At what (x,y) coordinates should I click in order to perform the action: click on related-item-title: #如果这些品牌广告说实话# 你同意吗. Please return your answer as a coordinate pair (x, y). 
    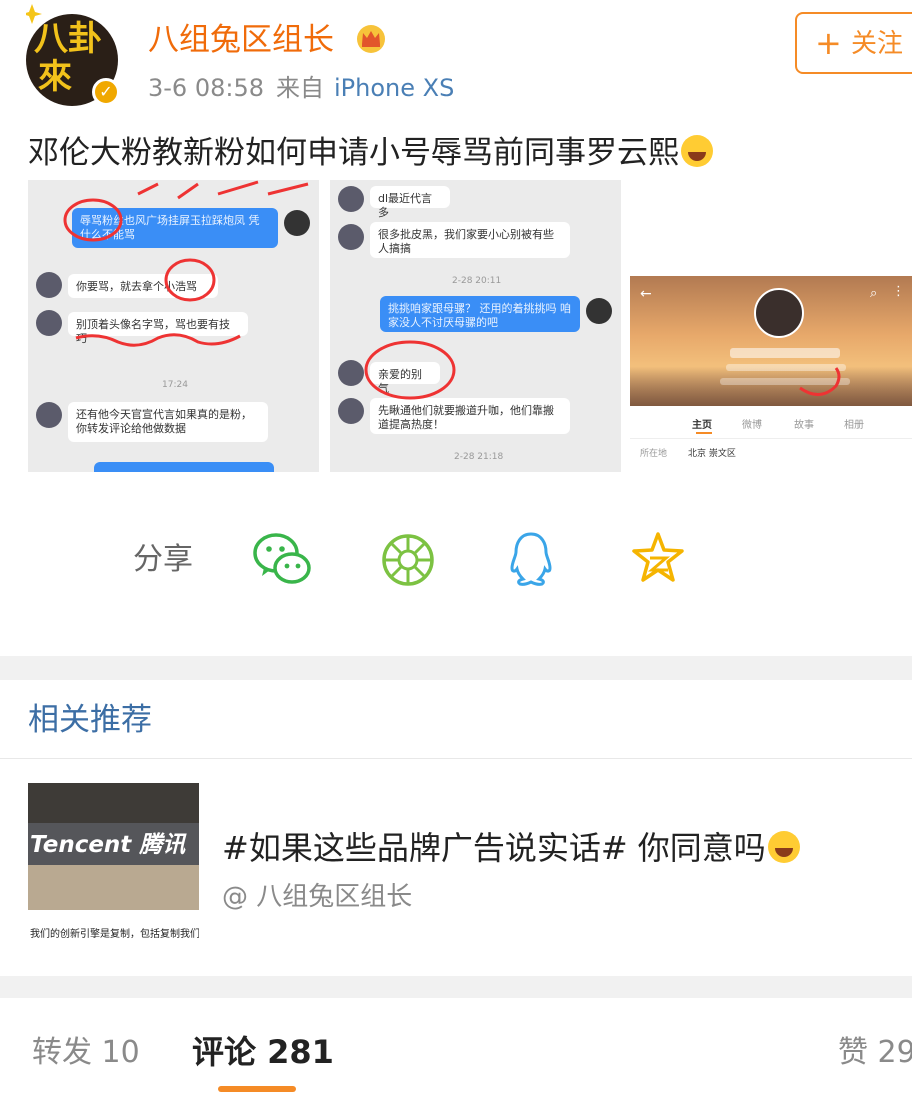
    Looking at the image, I should click on (511, 848).